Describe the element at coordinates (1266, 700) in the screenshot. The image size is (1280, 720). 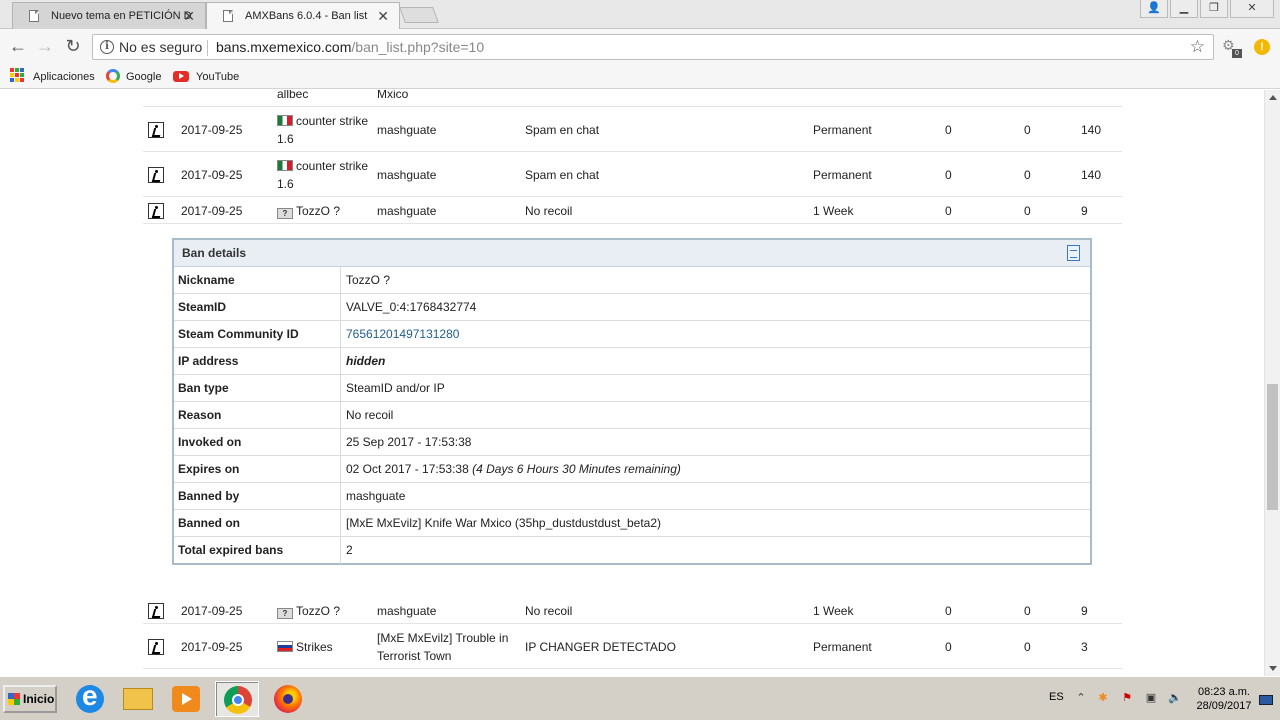
I see `show-desktop-icon` at that location.